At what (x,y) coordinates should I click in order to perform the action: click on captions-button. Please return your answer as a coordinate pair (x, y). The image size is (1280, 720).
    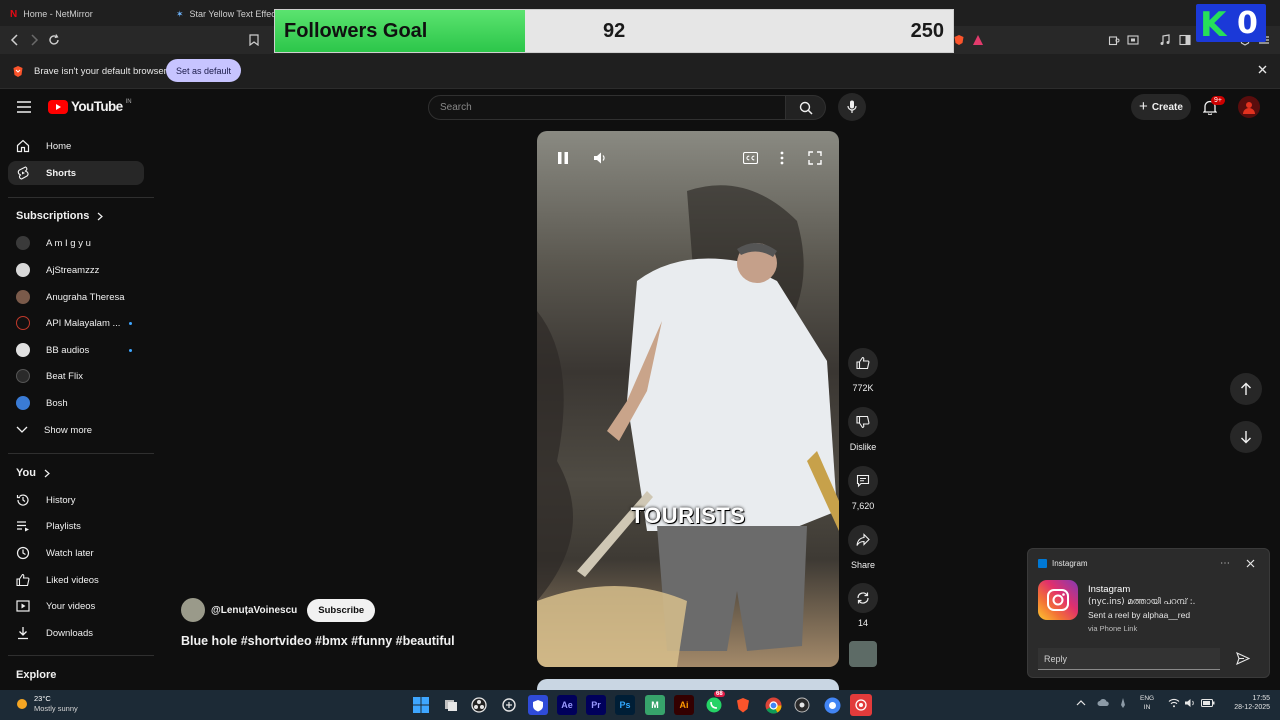
    Looking at the image, I should click on (750, 158).